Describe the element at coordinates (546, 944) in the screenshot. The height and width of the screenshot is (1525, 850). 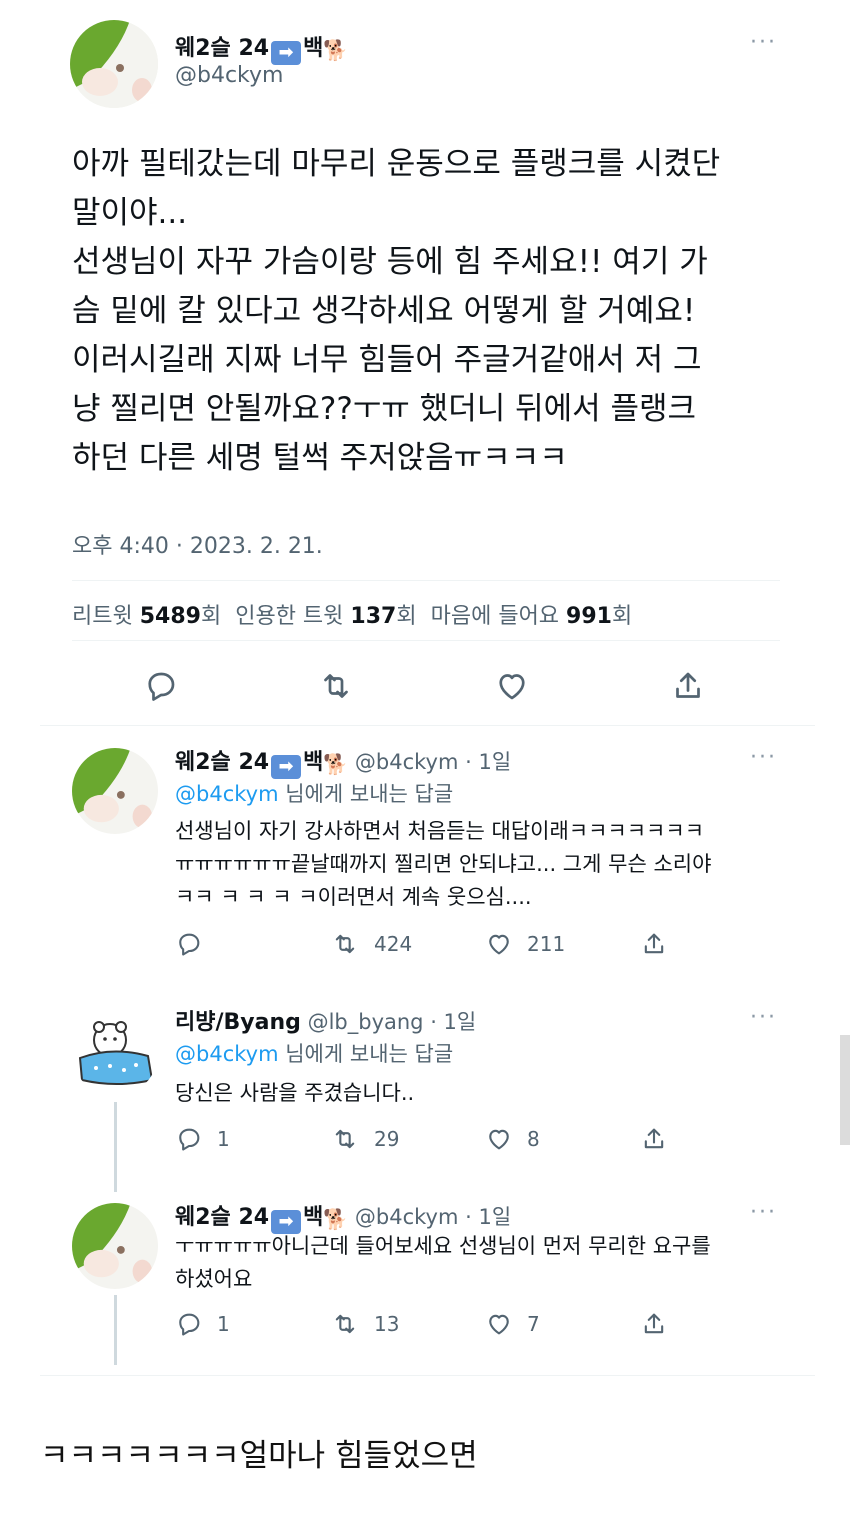
I see `like-count: 211` at that location.